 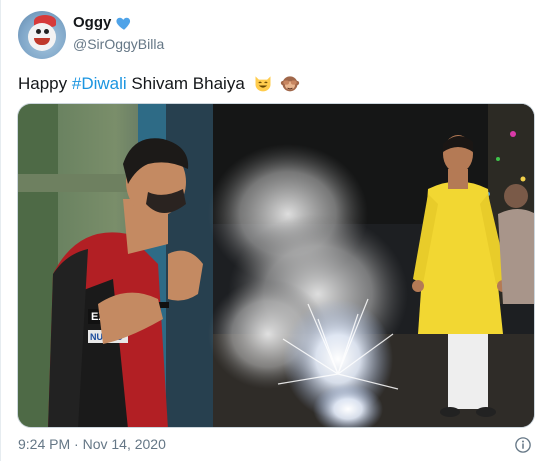 What do you see at coordinates (99, 83) in the screenshot?
I see `hashtag-link: #Diwali` at bounding box center [99, 83].